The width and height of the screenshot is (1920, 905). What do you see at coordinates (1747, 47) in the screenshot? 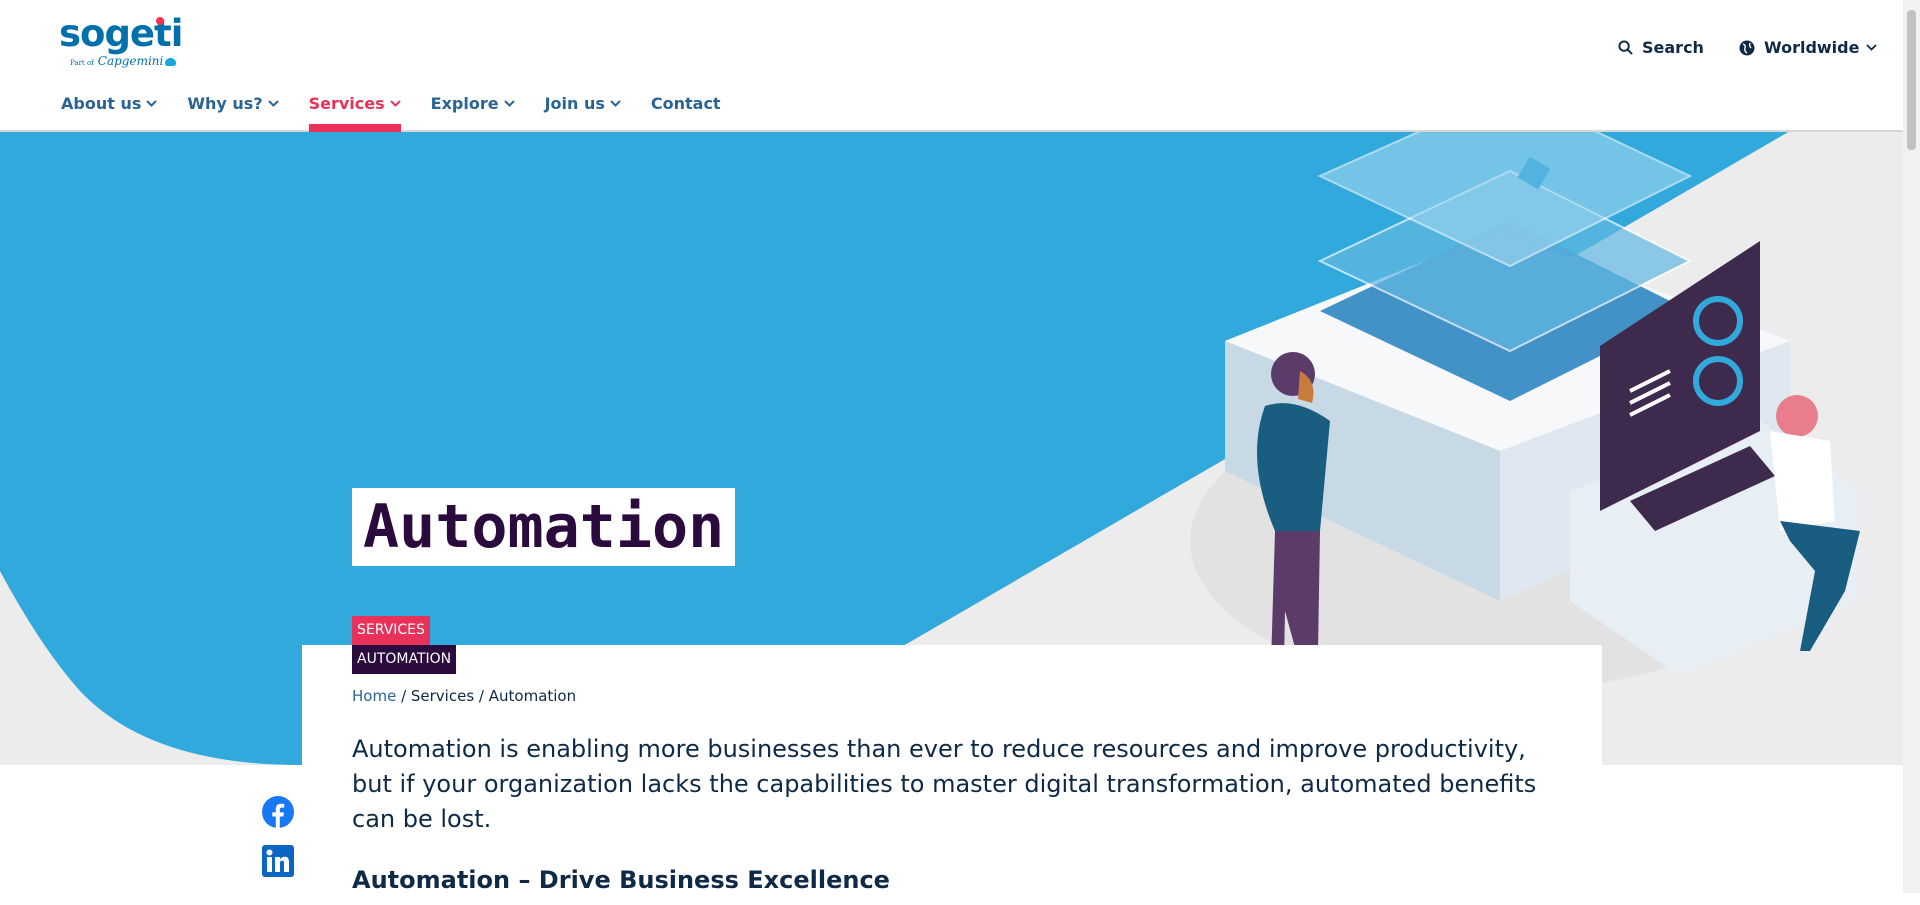
I see `globe-icon` at bounding box center [1747, 47].